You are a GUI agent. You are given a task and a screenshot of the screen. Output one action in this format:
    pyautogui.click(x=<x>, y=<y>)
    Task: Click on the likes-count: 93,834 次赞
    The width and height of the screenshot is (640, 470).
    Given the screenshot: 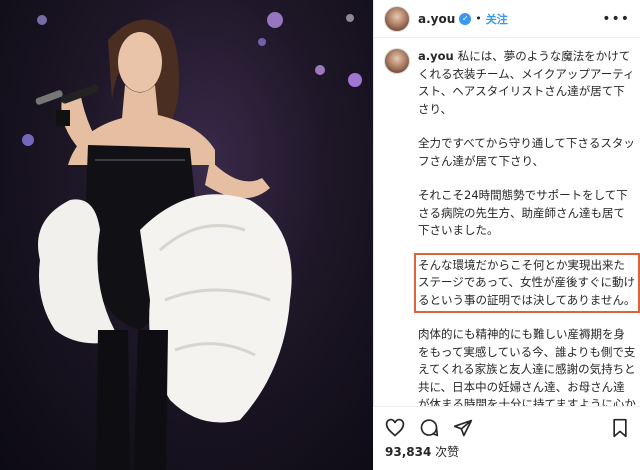 What is the action you would take?
    pyautogui.click(x=506, y=451)
    